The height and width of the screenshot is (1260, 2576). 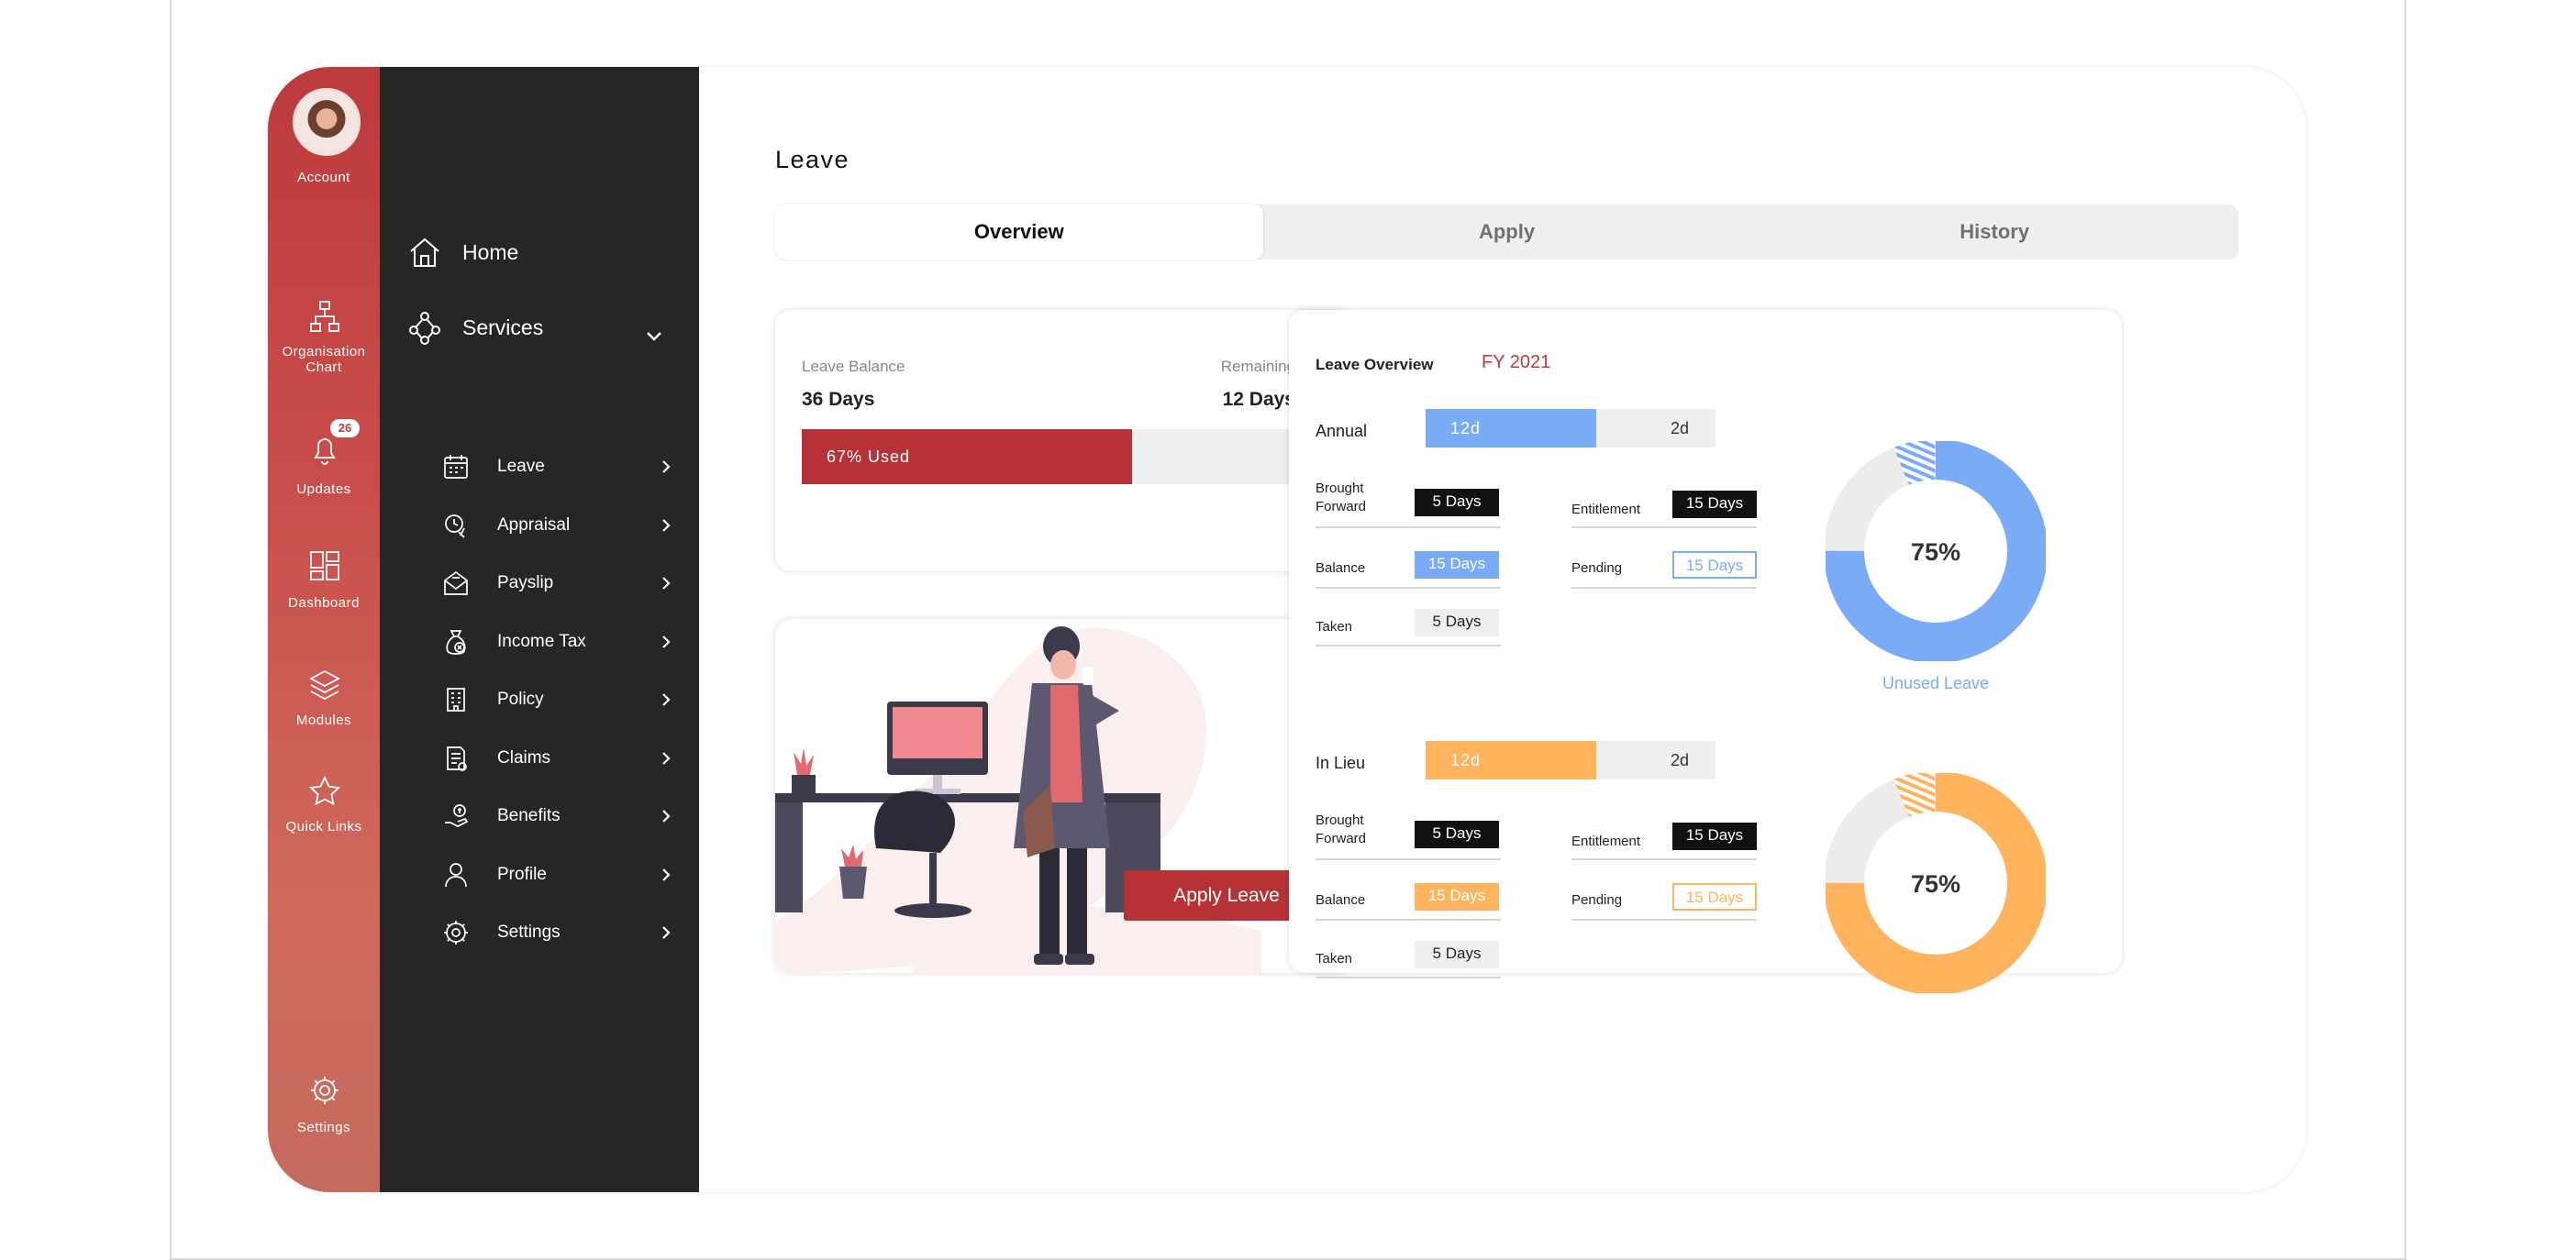 I want to click on updates-badge: 26, so click(x=345, y=428).